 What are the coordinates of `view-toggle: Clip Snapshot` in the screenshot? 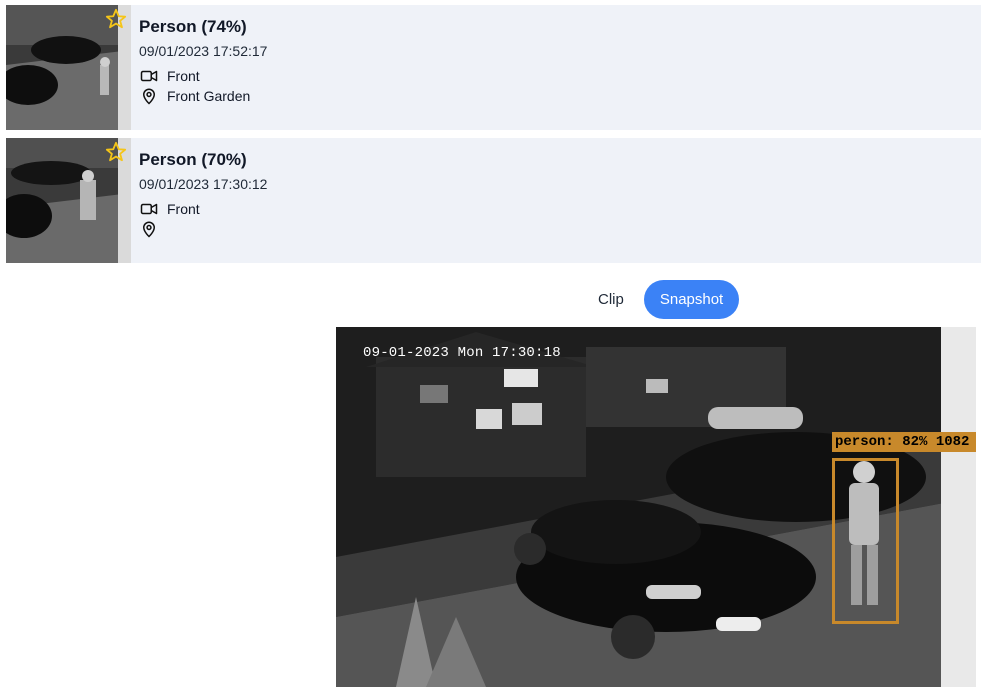 It's located at (661, 299).